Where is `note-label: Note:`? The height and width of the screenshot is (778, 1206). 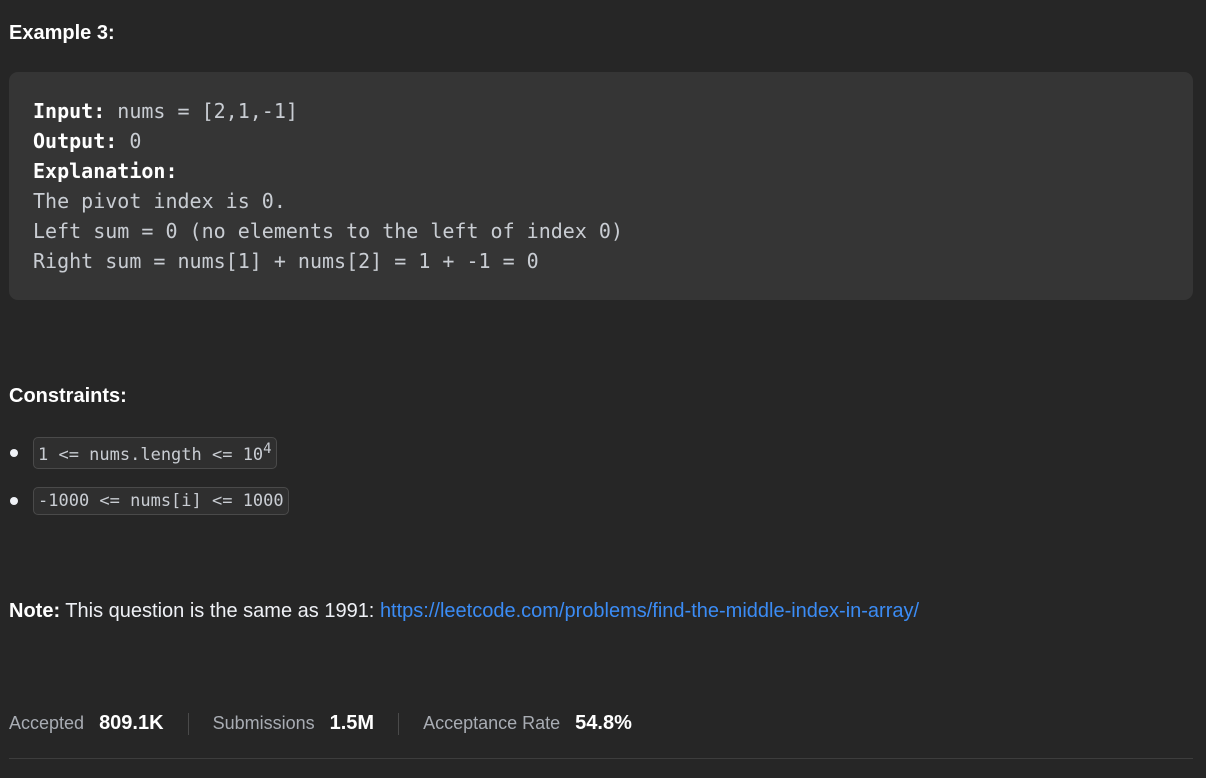 note-label: Note: is located at coordinates (35, 611).